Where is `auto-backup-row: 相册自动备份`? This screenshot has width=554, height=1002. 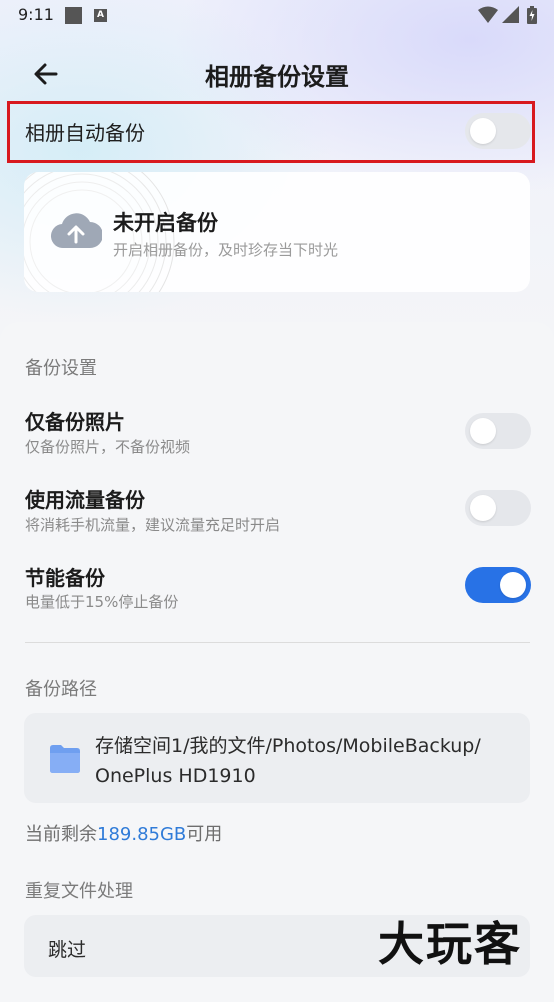
auto-backup-row: 相册自动备份 is located at coordinates (280, 131).